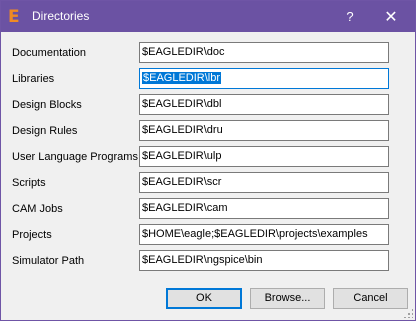 This screenshot has height=321, width=416. Describe the element at coordinates (37, 209) in the screenshot. I see `cam-jobs-label: CAM Jobs` at that location.